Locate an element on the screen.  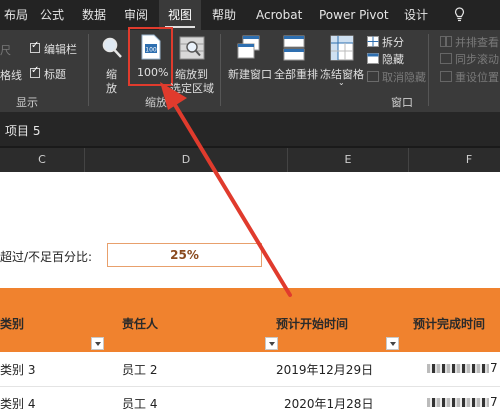
annotation-arrow is located at coordinates (226, 189).